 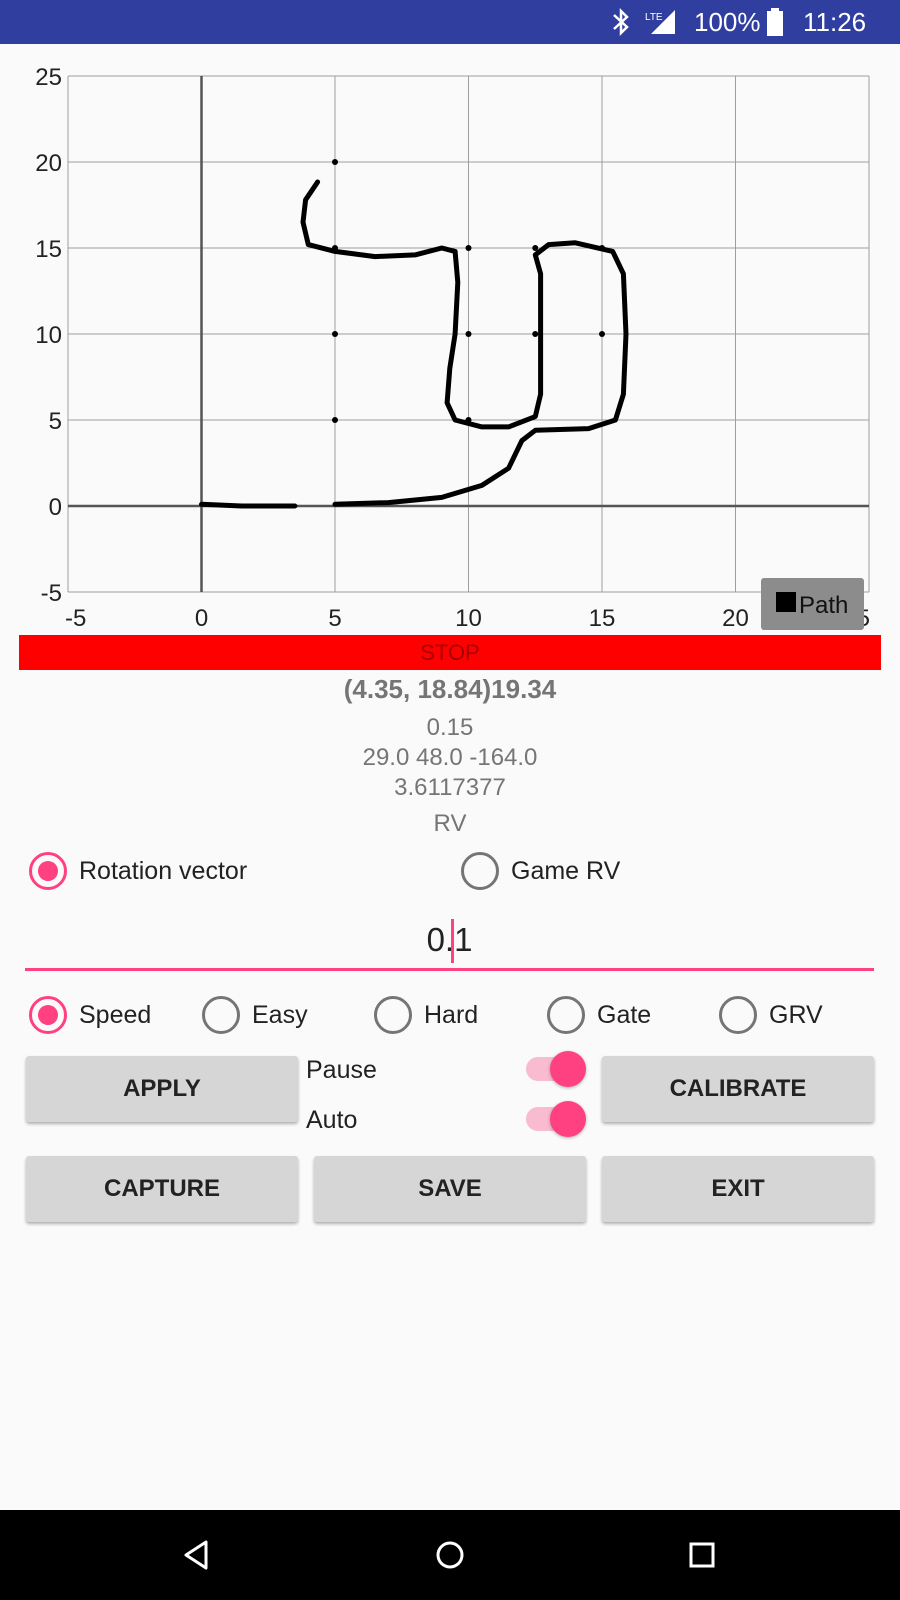 I want to click on radio-easy: Easy, so click(x=255, y=1015).